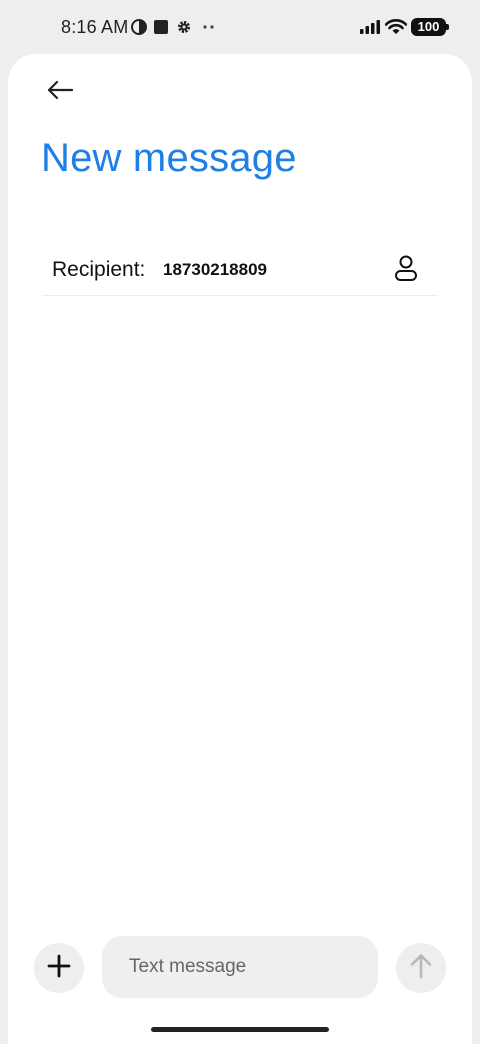 This screenshot has height=1044, width=480. I want to click on settings-gear-icon, so click(184, 29).